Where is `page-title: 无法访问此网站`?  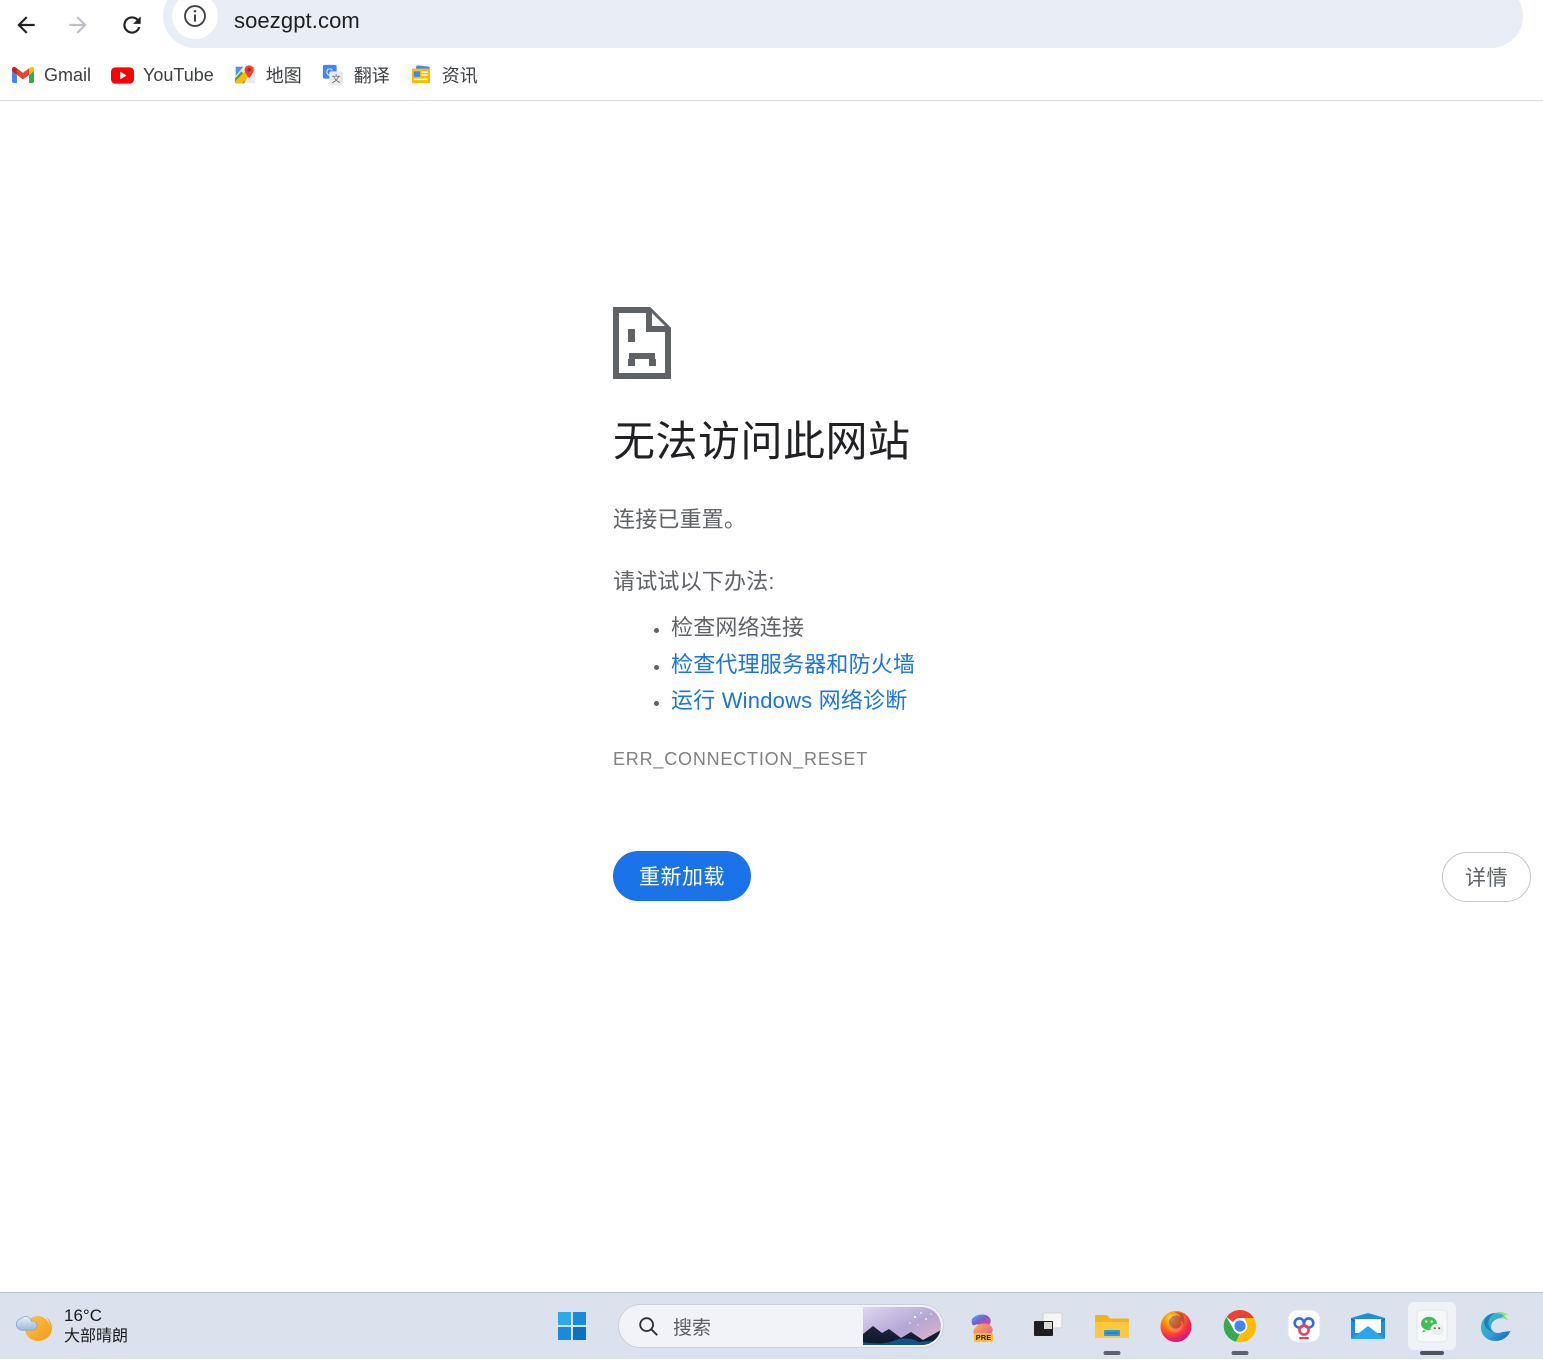 page-title: 无法访问此网站 is located at coordinates (762, 441).